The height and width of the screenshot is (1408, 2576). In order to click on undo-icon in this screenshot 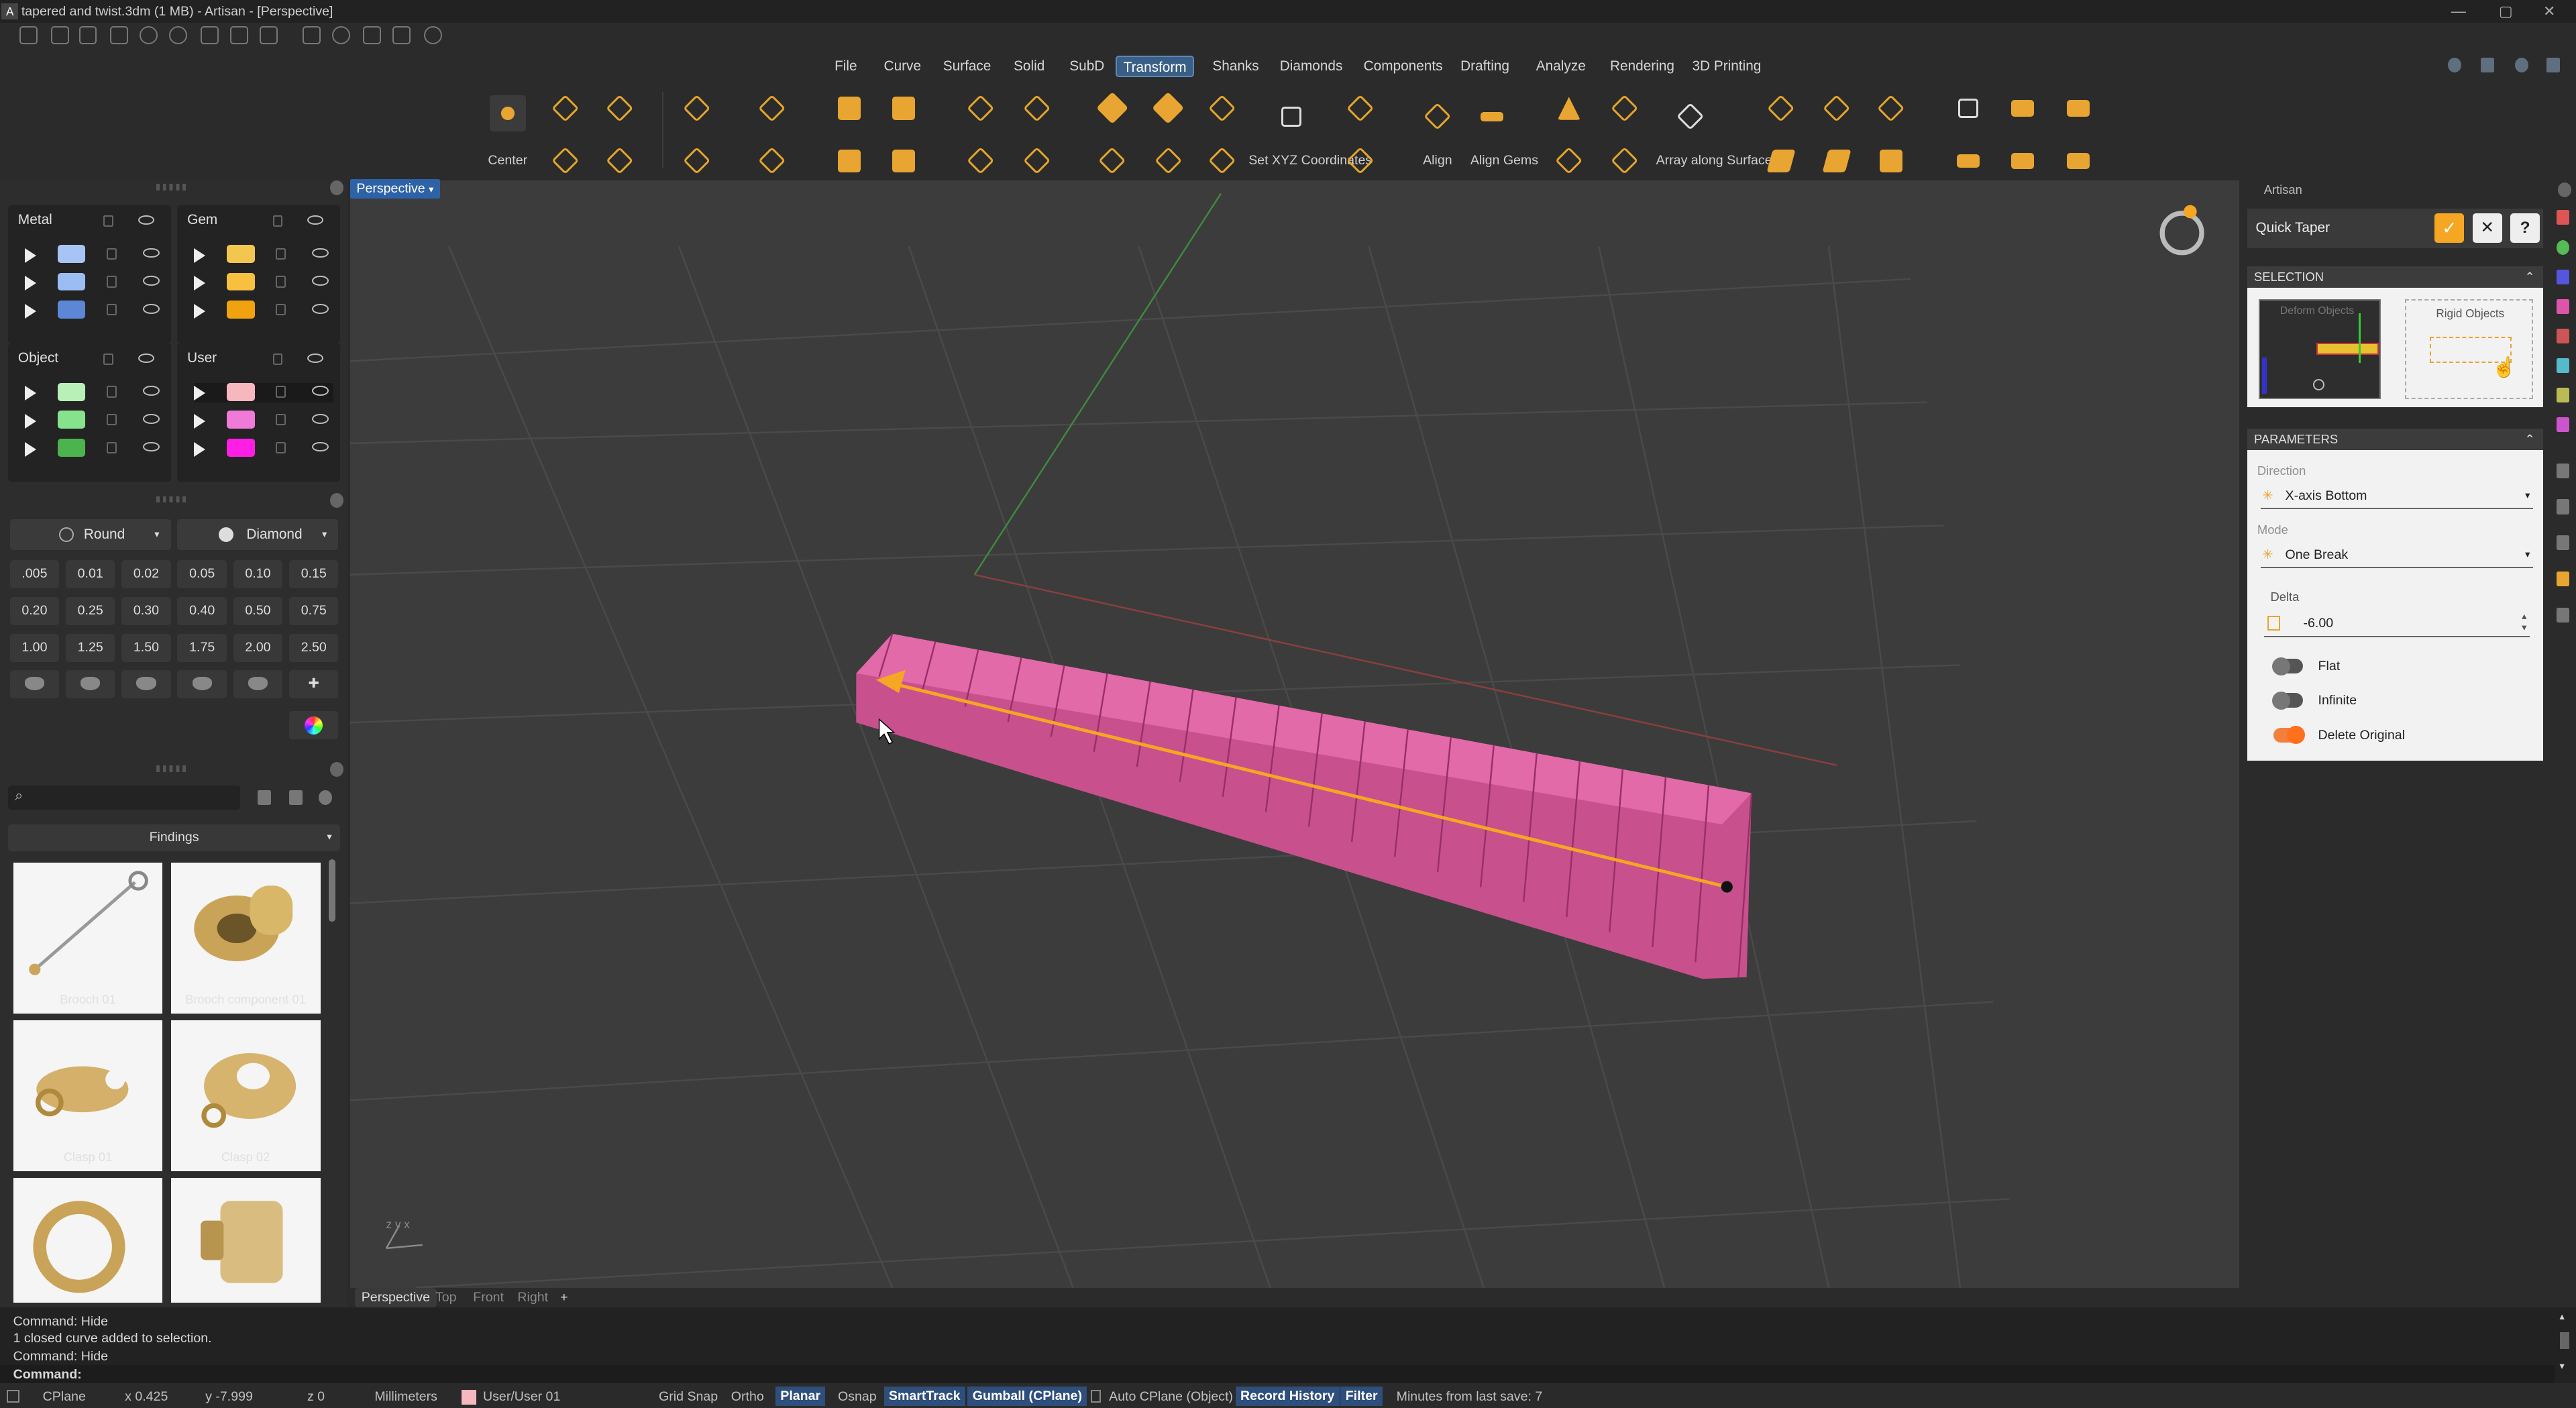, I will do `click(149, 35)`.